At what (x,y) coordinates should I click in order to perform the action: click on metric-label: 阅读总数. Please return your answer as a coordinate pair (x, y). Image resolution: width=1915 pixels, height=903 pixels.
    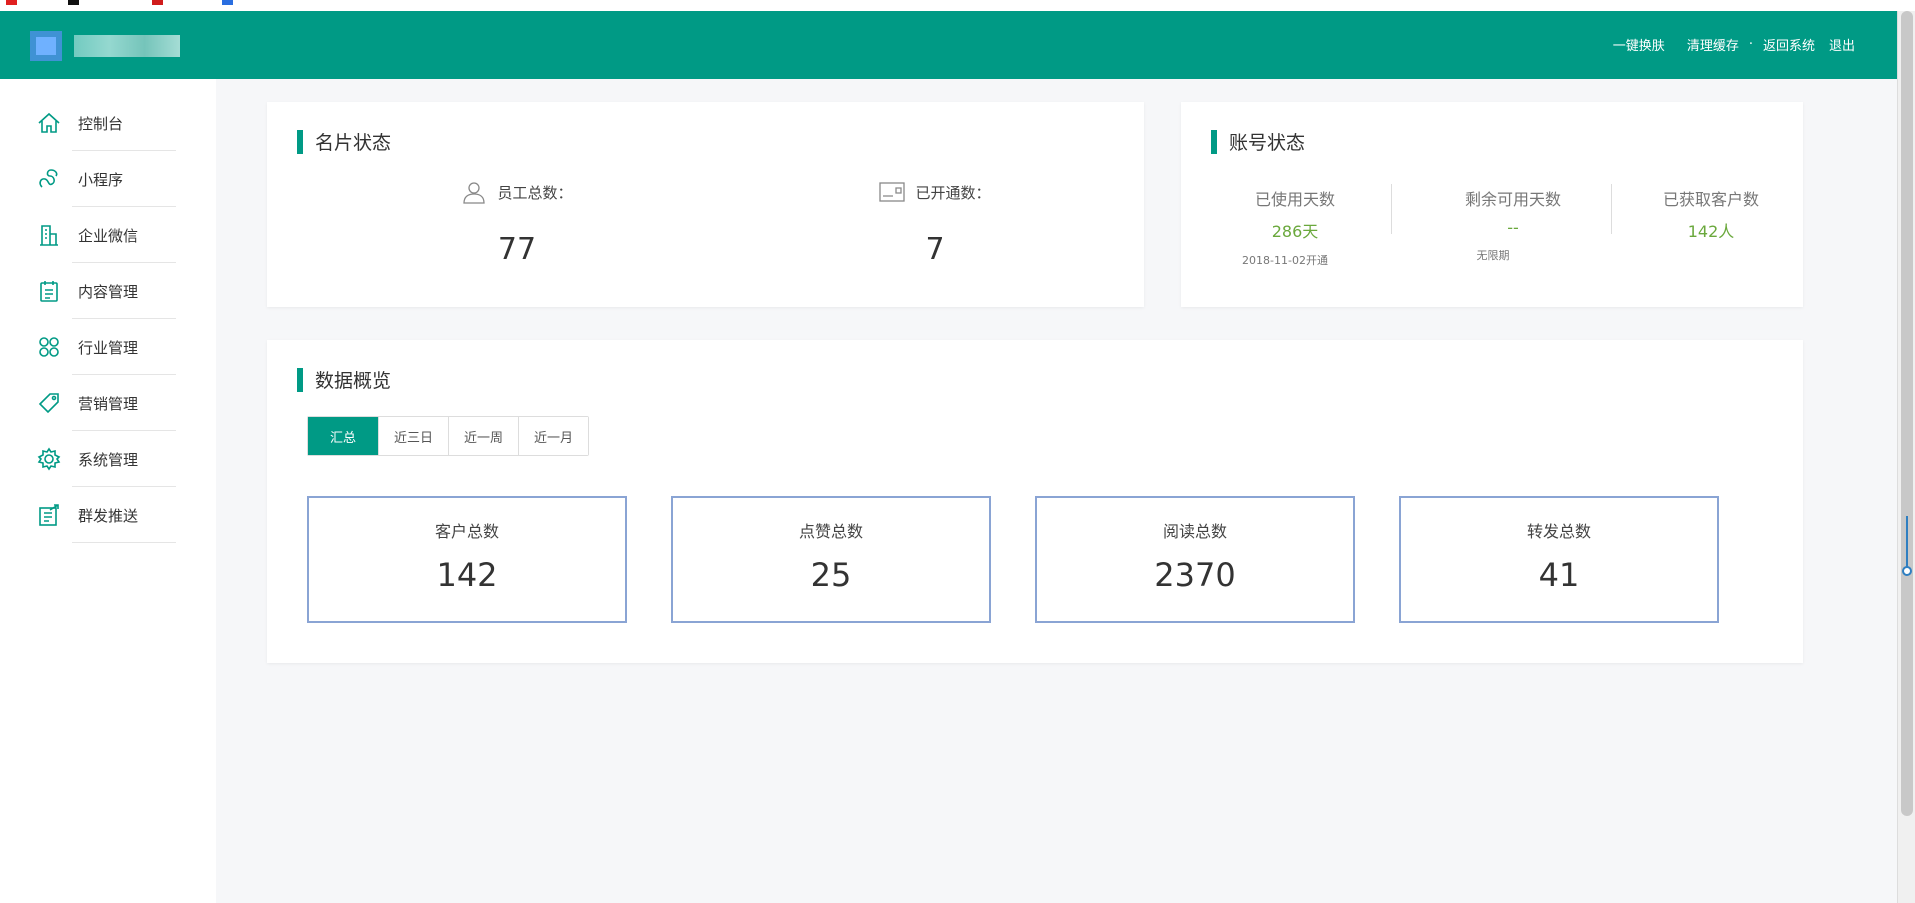
    Looking at the image, I should click on (1194, 531).